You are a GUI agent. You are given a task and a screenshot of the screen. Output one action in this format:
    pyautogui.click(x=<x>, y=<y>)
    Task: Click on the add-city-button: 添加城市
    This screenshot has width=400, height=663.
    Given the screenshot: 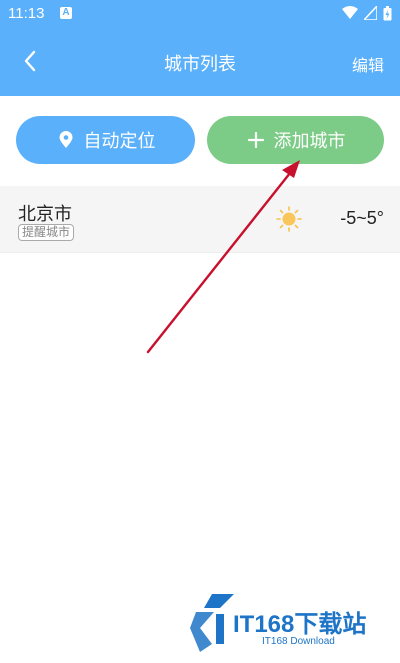 What is the action you would take?
    pyautogui.click(x=295, y=140)
    